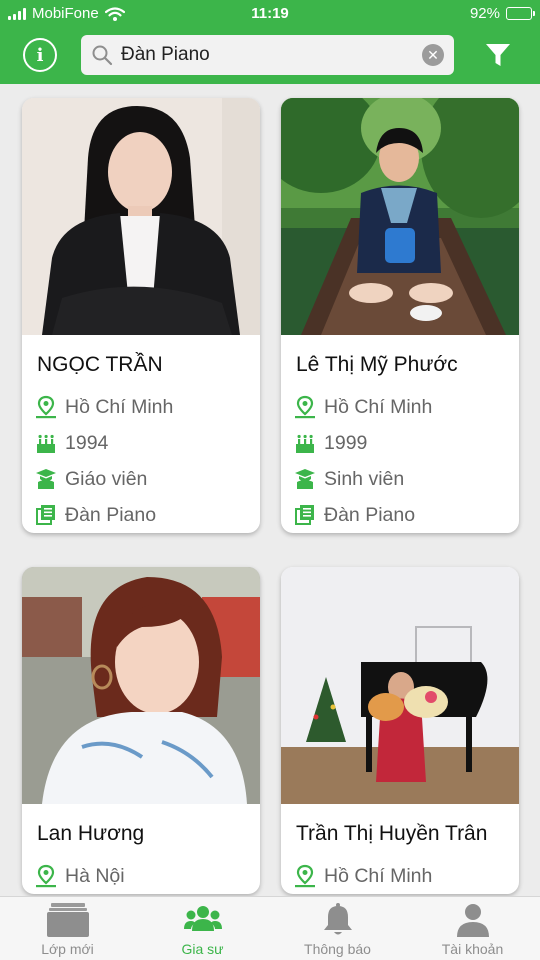 This screenshot has height=960, width=540. Describe the element at coordinates (337, 919) in the screenshot. I see `bell-icon` at that location.